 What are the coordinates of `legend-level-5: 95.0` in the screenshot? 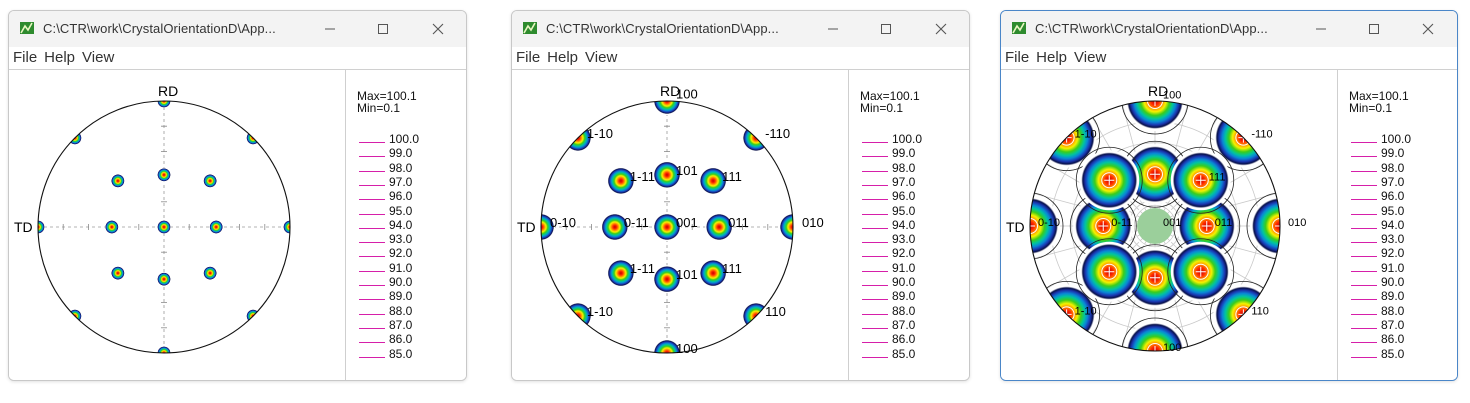 It's located at (409, 212).